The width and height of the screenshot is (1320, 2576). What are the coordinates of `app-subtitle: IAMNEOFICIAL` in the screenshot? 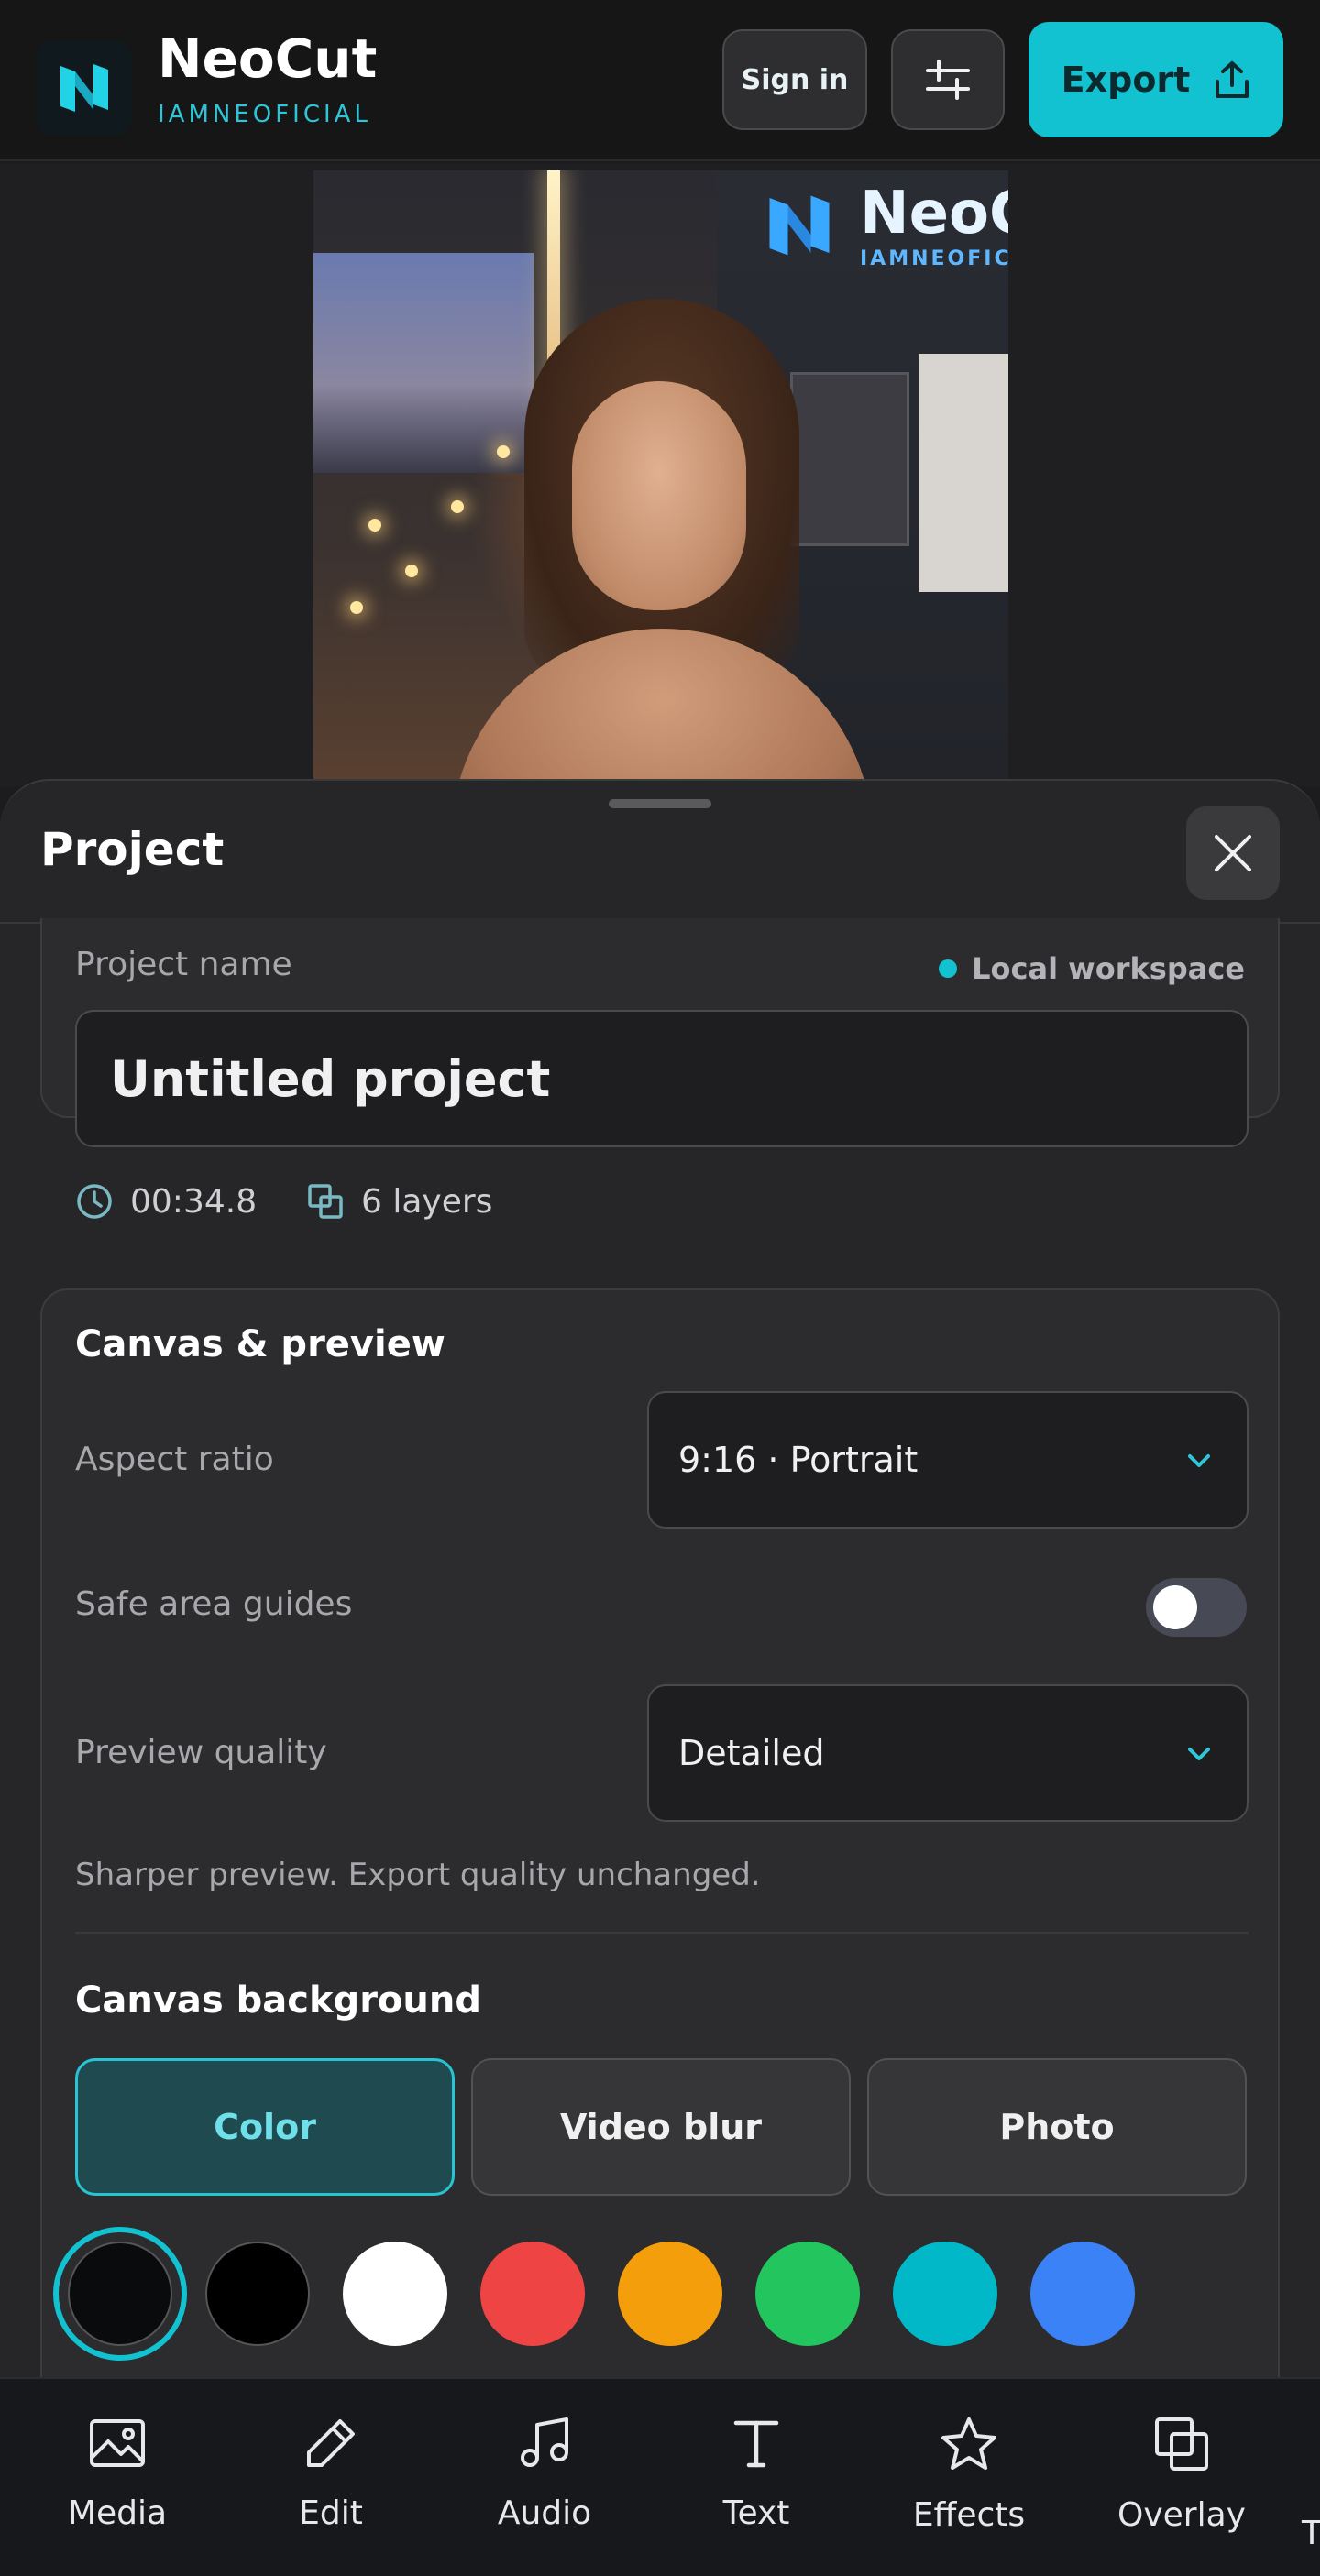 It's located at (264, 114).